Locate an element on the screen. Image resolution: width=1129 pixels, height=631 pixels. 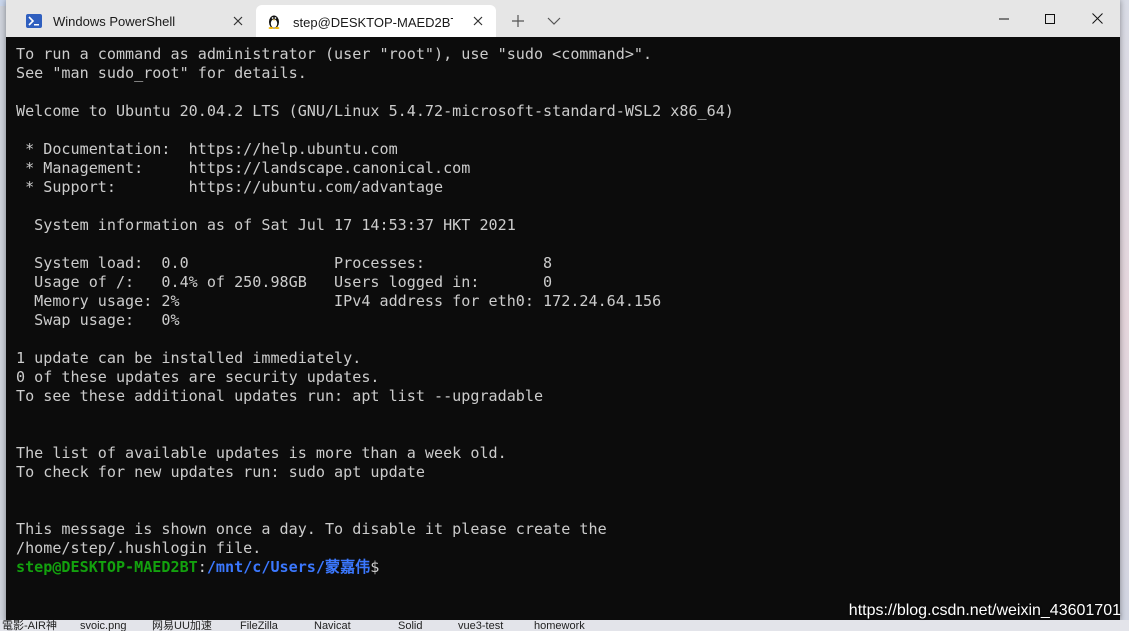
terminal-line: * Documentation: https://help.ubuntu.com is located at coordinates (207, 149).